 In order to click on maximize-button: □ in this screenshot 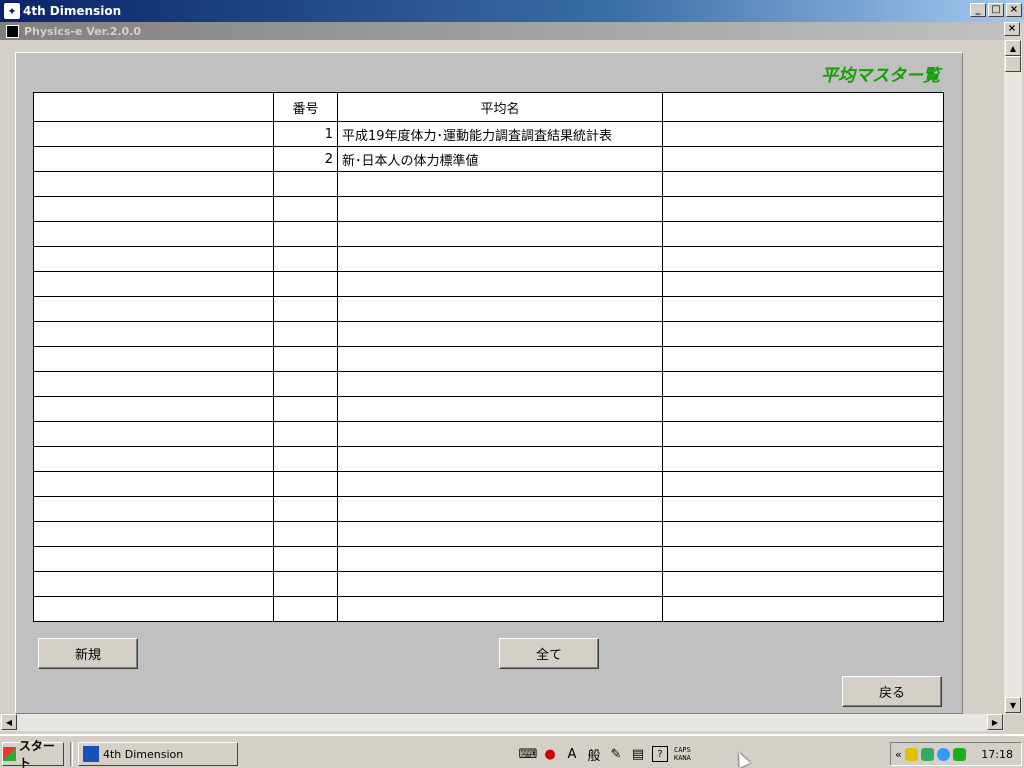, I will do `click(996, 10)`.